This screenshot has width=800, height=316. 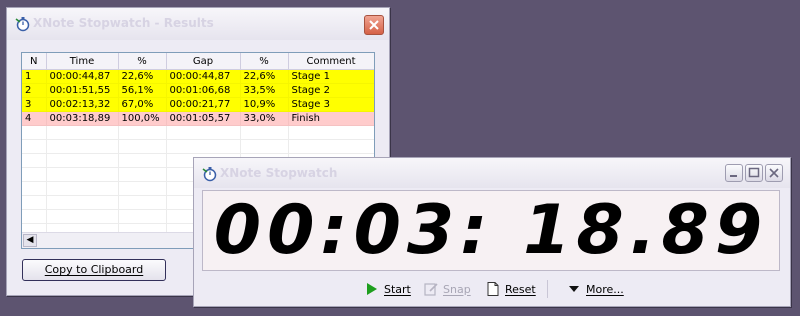 I want to click on snap-button: Snap, so click(x=447, y=289).